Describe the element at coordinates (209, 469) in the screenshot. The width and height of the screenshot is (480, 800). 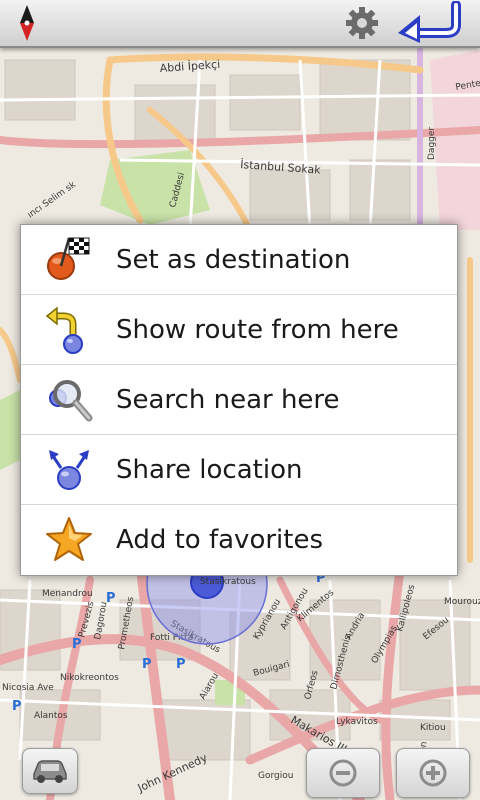
I see `menu-item-label: Share location` at that location.